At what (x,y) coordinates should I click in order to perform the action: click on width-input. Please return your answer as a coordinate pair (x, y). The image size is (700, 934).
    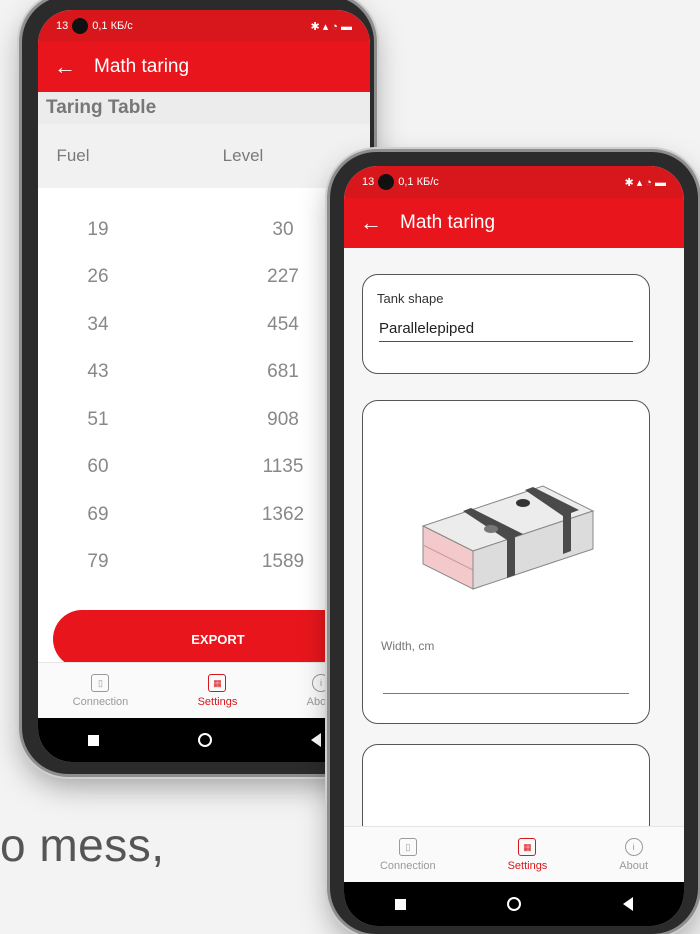
    Looking at the image, I should click on (506, 693).